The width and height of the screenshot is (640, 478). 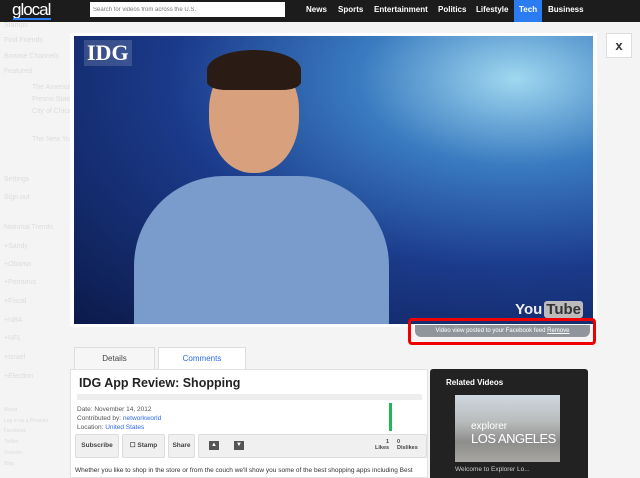 I want to click on highlight-box, so click(x=502, y=331).